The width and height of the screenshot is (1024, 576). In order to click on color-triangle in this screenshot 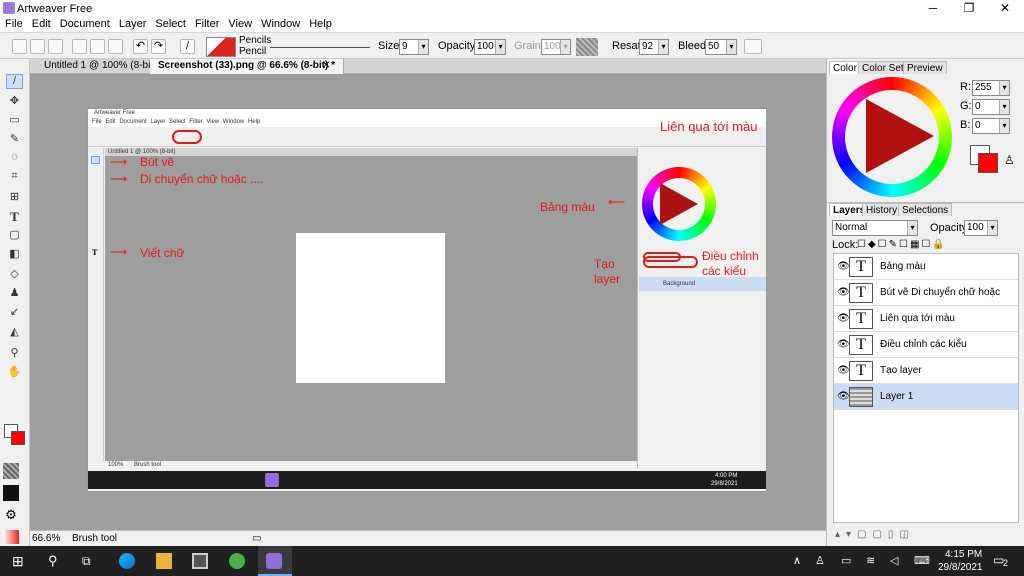, I will do `click(900, 136)`.